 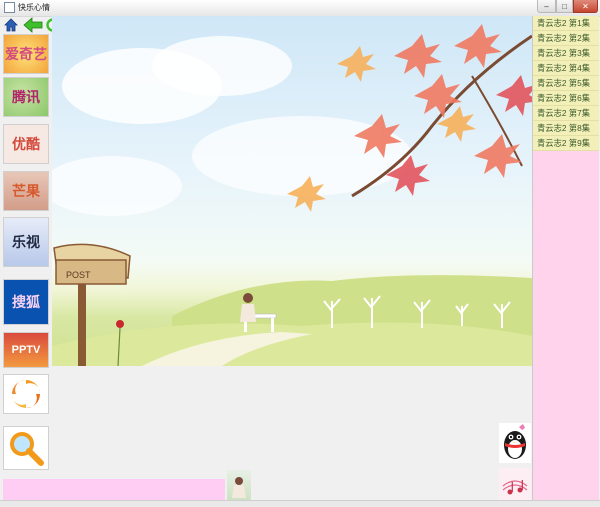 What do you see at coordinates (566, 38) in the screenshot?
I see `episode-item: 青云志2 第2集` at bounding box center [566, 38].